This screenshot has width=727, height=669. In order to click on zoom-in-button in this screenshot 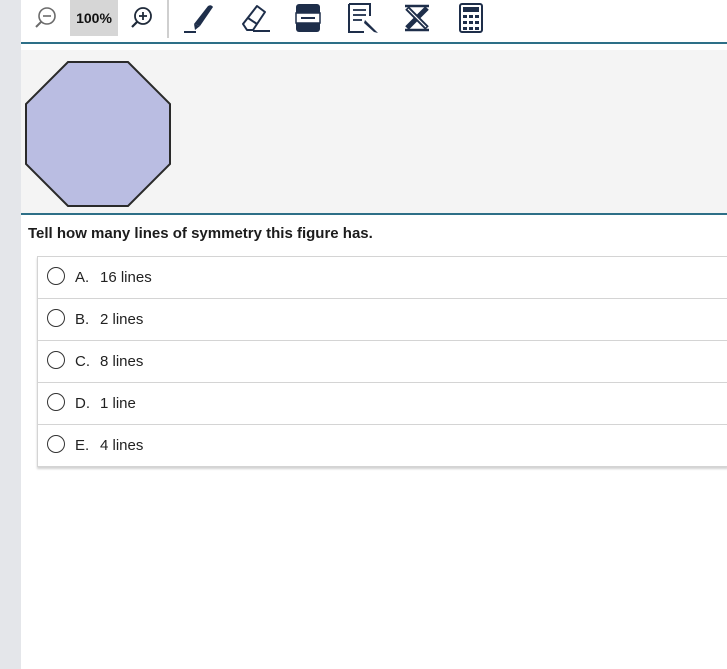, I will do `click(142, 18)`.